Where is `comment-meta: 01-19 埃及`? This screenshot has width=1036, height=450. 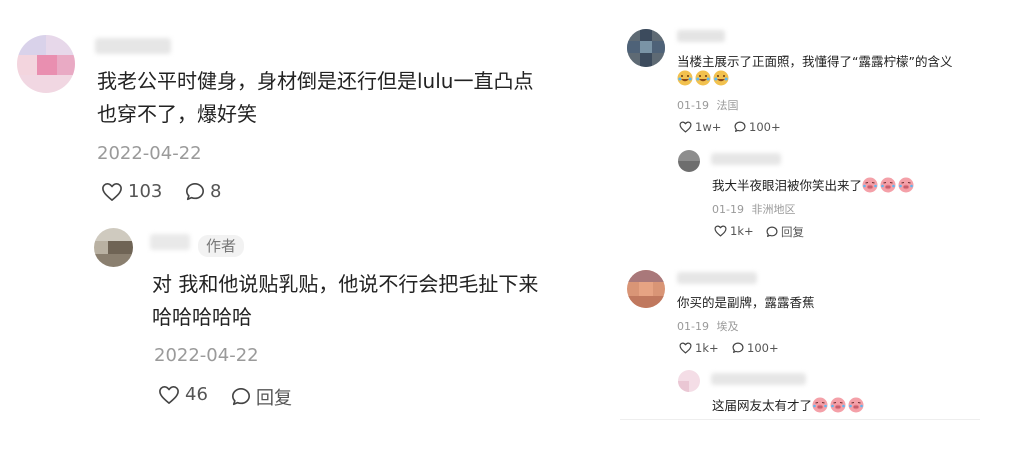 comment-meta: 01-19 埃及 is located at coordinates (707, 326).